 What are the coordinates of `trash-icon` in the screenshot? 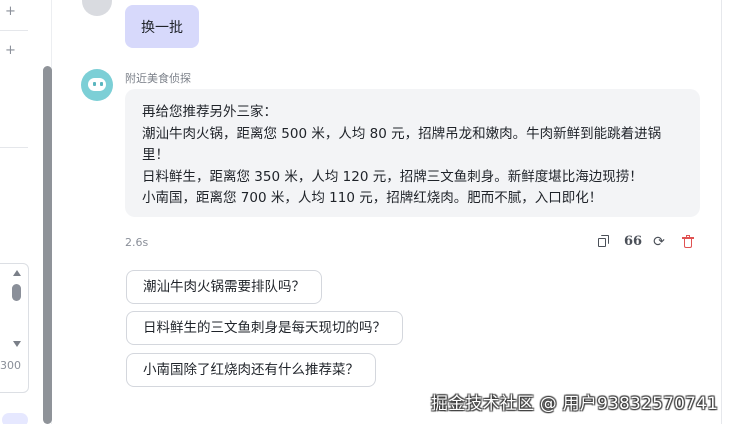 It's located at (688, 242).